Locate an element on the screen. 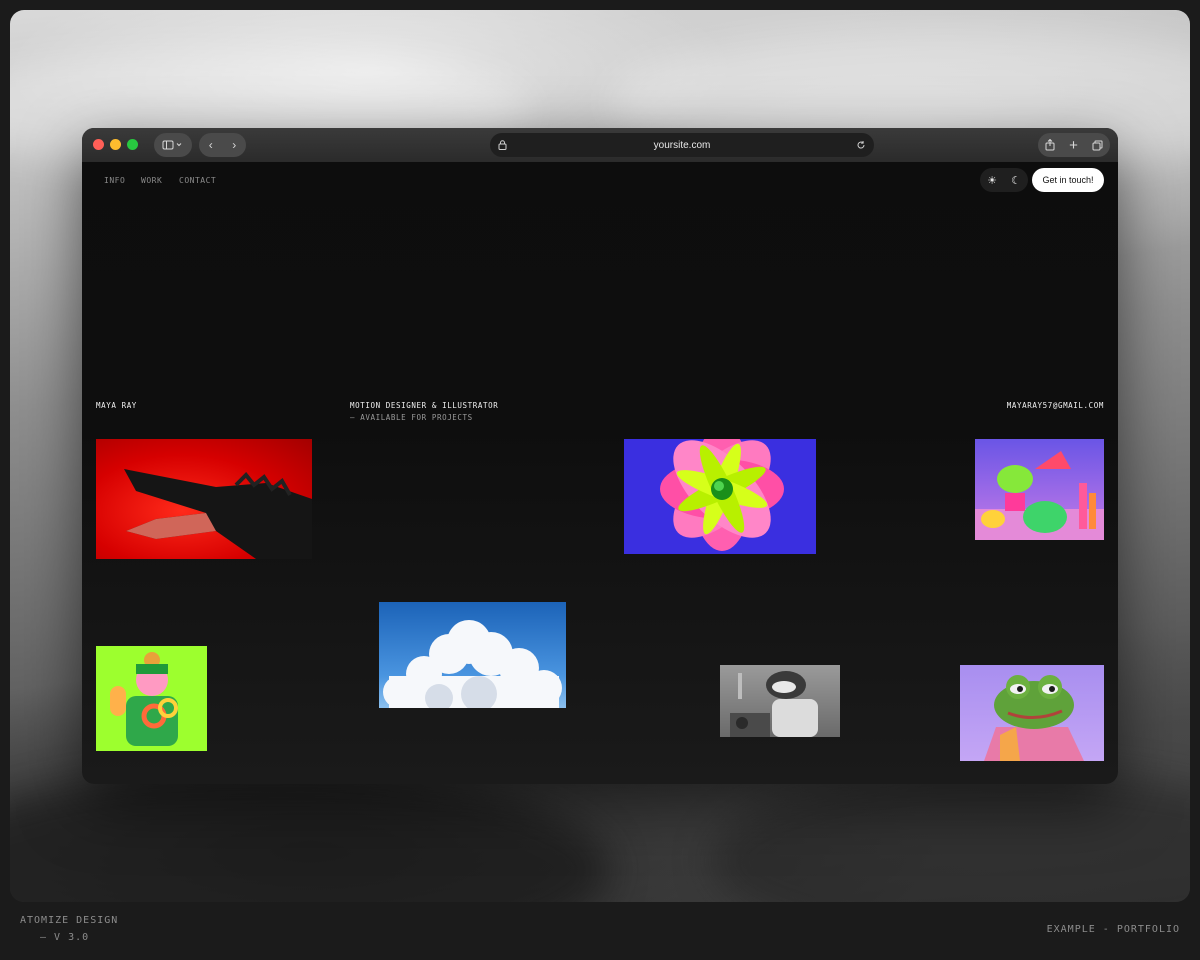  maximize-window-button is located at coordinates (132, 144).